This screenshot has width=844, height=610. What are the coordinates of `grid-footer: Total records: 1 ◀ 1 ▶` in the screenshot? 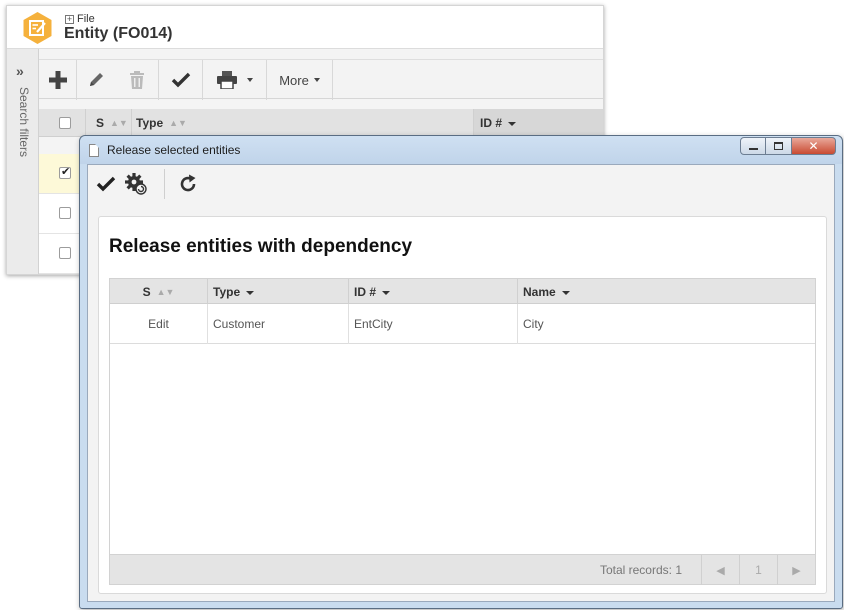 It's located at (462, 569).